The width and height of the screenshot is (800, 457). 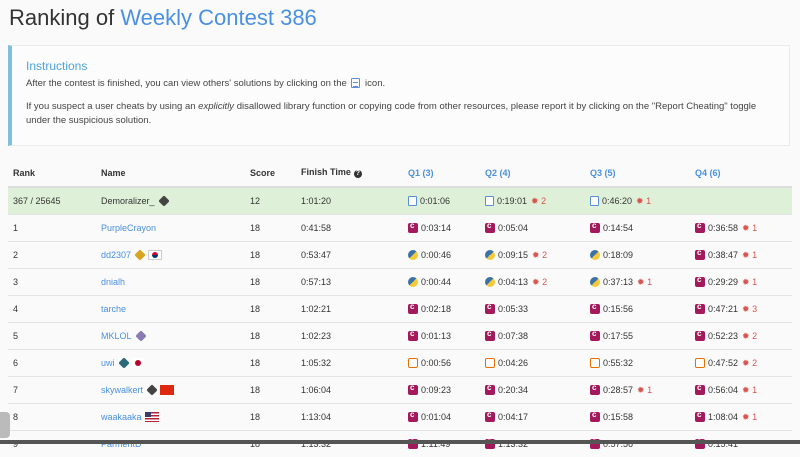 What do you see at coordinates (741, 336) in the screenshot?
I see `q4-cell: 0:52:23✹ 2` at bounding box center [741, 336].